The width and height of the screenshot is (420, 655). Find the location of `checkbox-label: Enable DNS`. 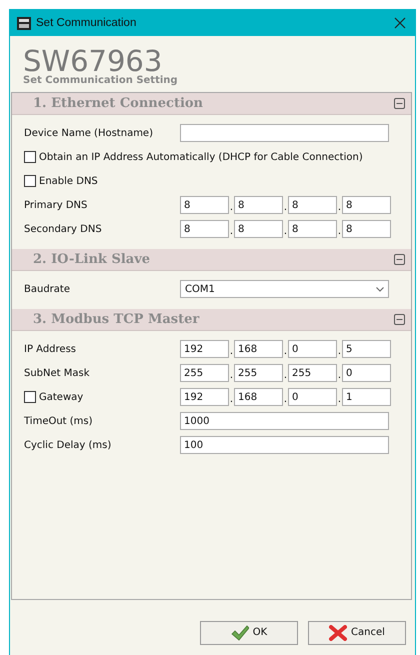

checkbox-label: Enable DNS is located at coordinates (68, 181).